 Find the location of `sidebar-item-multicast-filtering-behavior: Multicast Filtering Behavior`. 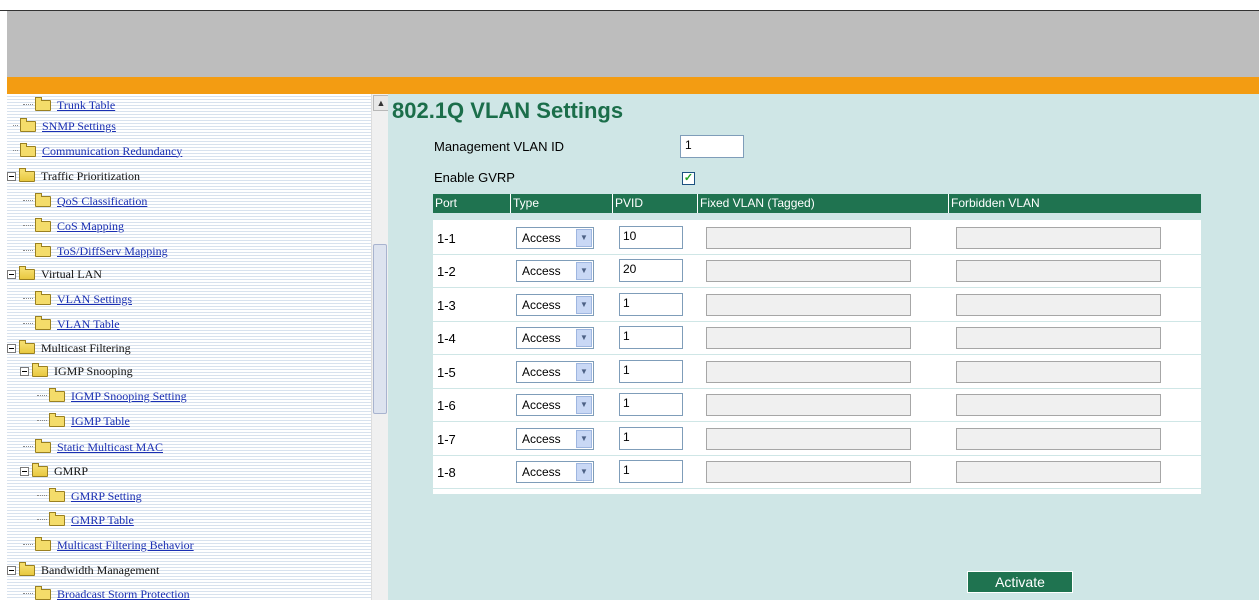

sidebar-item-multicast-filtering-behavior: Multicast Filtering Behavior is located at coordinates (108, 545).